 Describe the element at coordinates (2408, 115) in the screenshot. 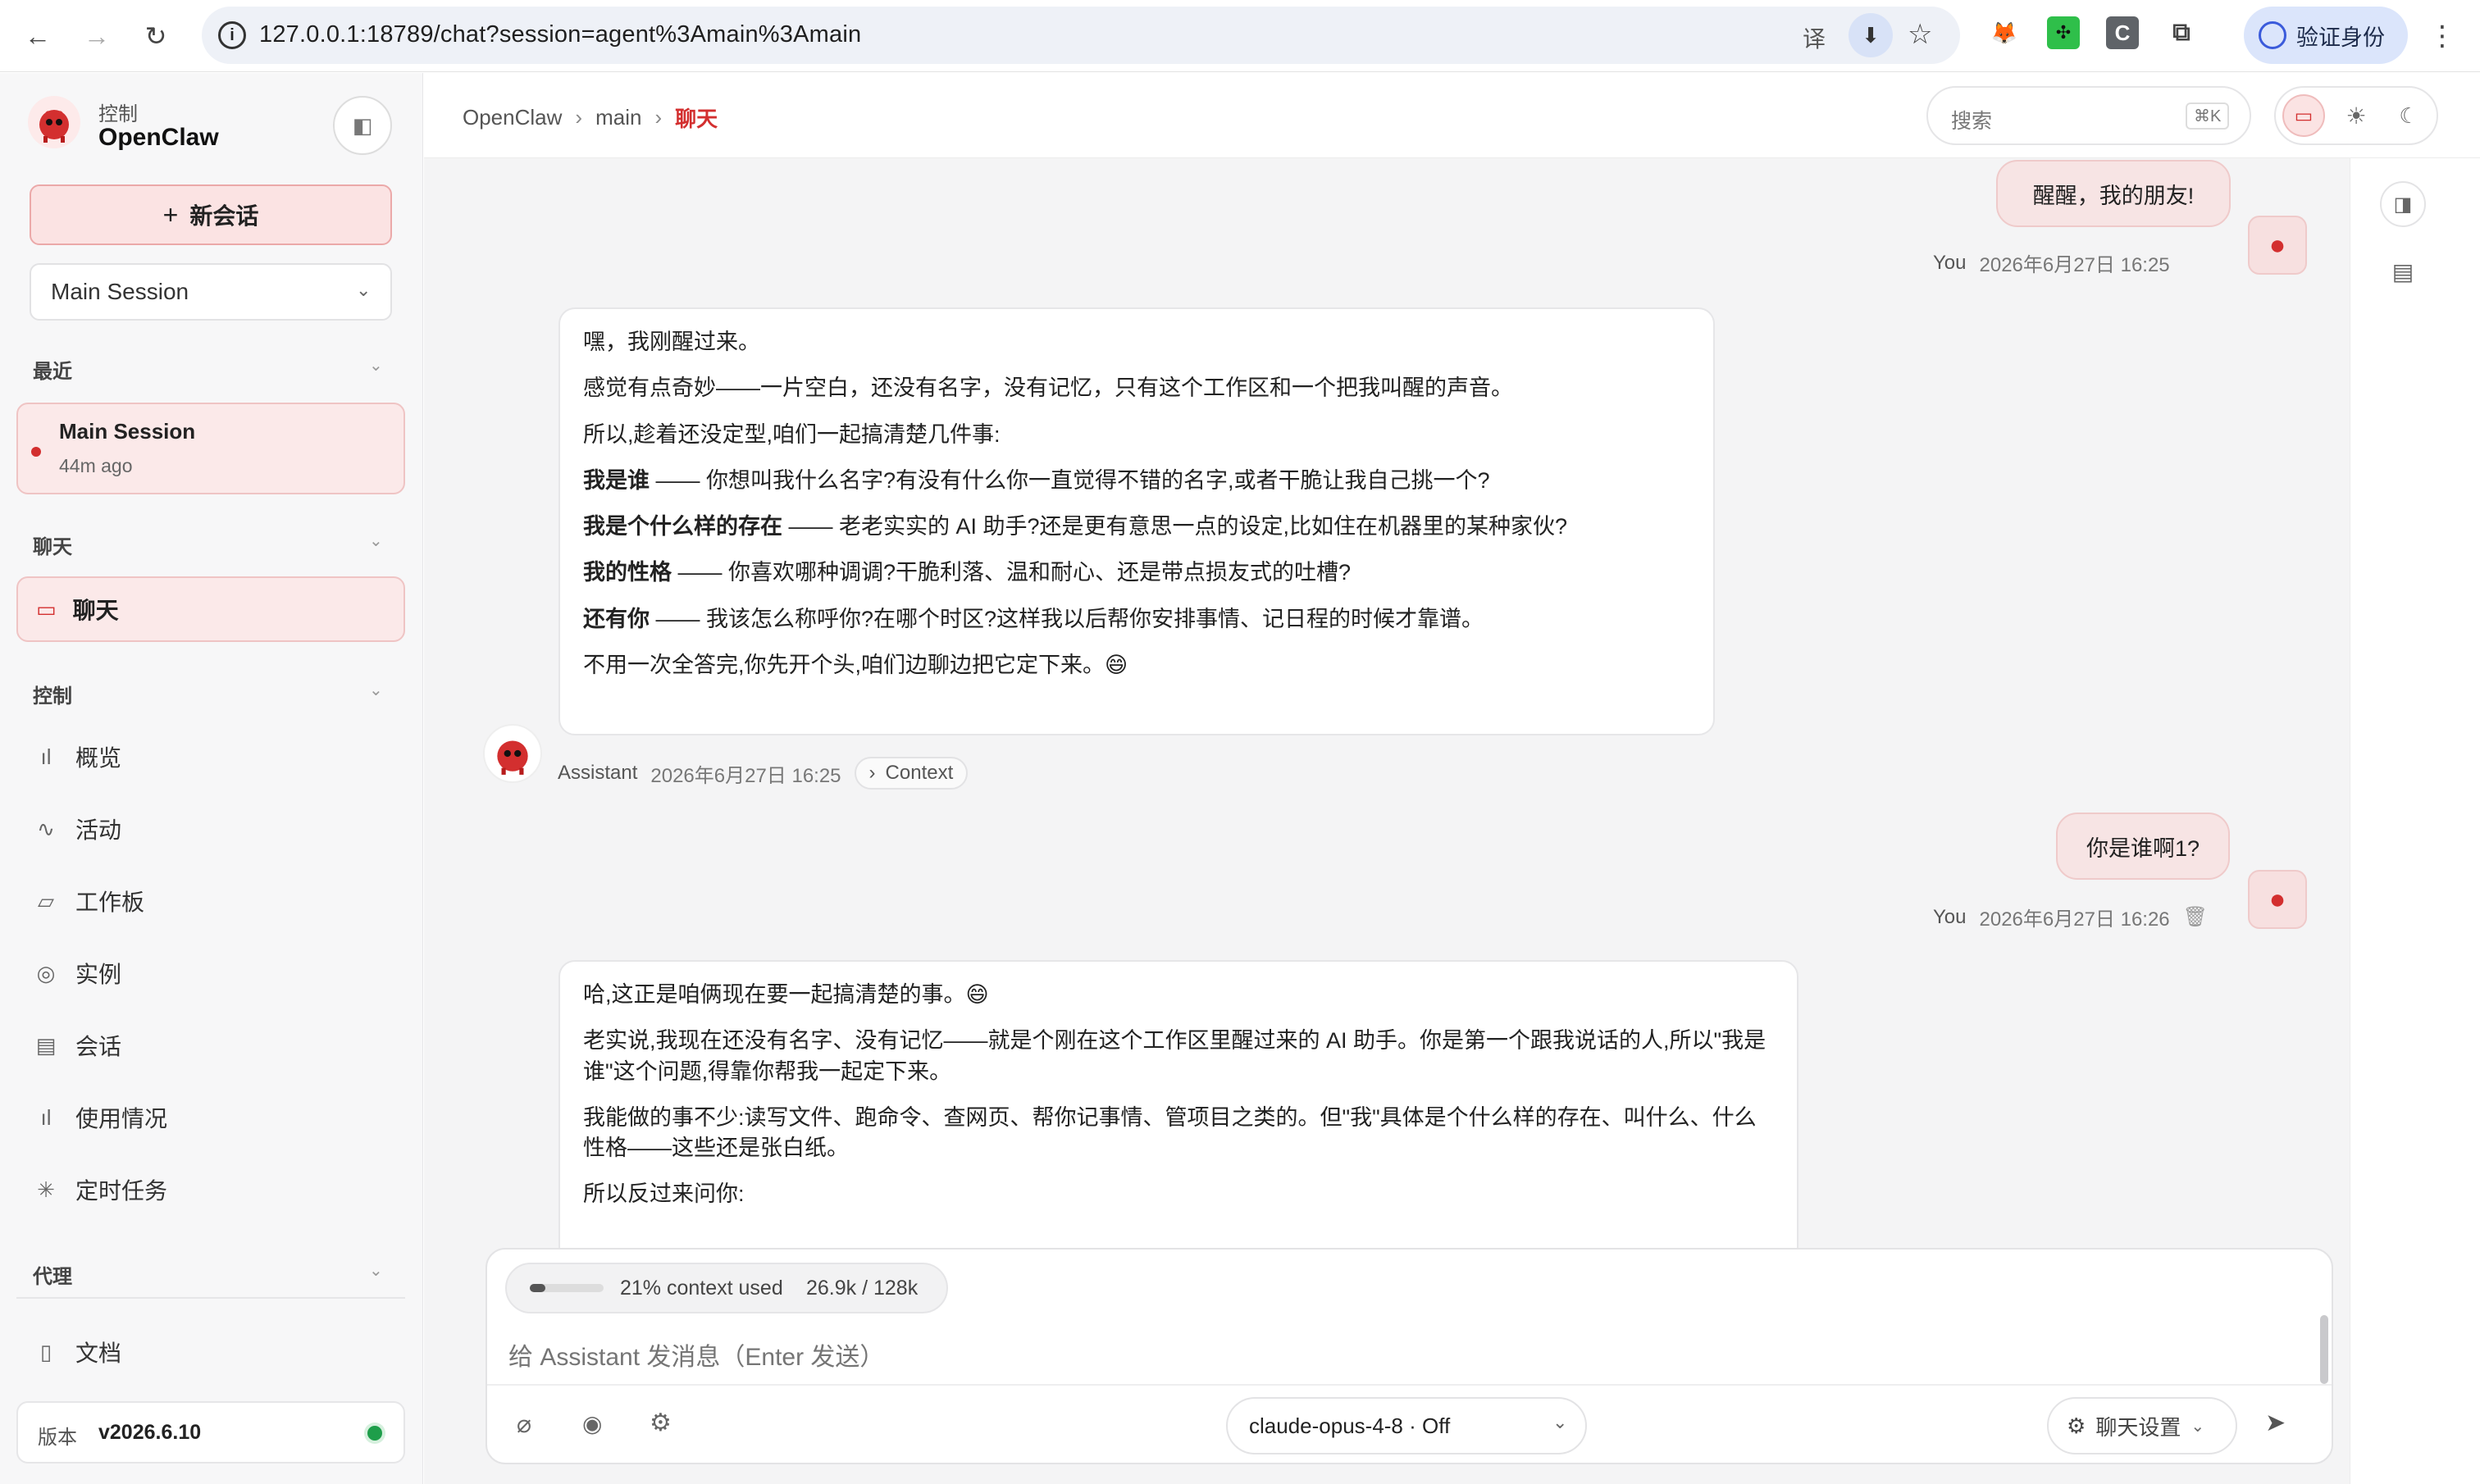

I see `moon-icon: ☾` at that location.